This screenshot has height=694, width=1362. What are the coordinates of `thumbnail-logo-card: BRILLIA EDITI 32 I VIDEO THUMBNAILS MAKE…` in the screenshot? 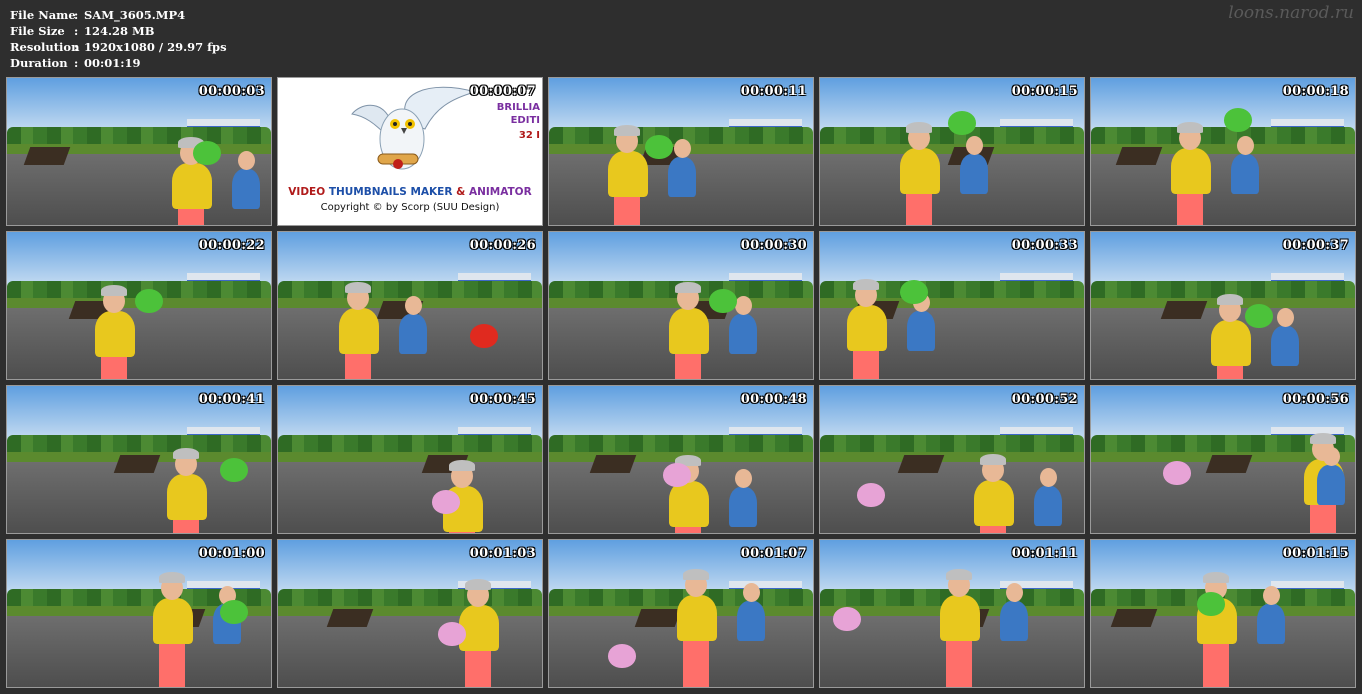 It's located at (410, 151).